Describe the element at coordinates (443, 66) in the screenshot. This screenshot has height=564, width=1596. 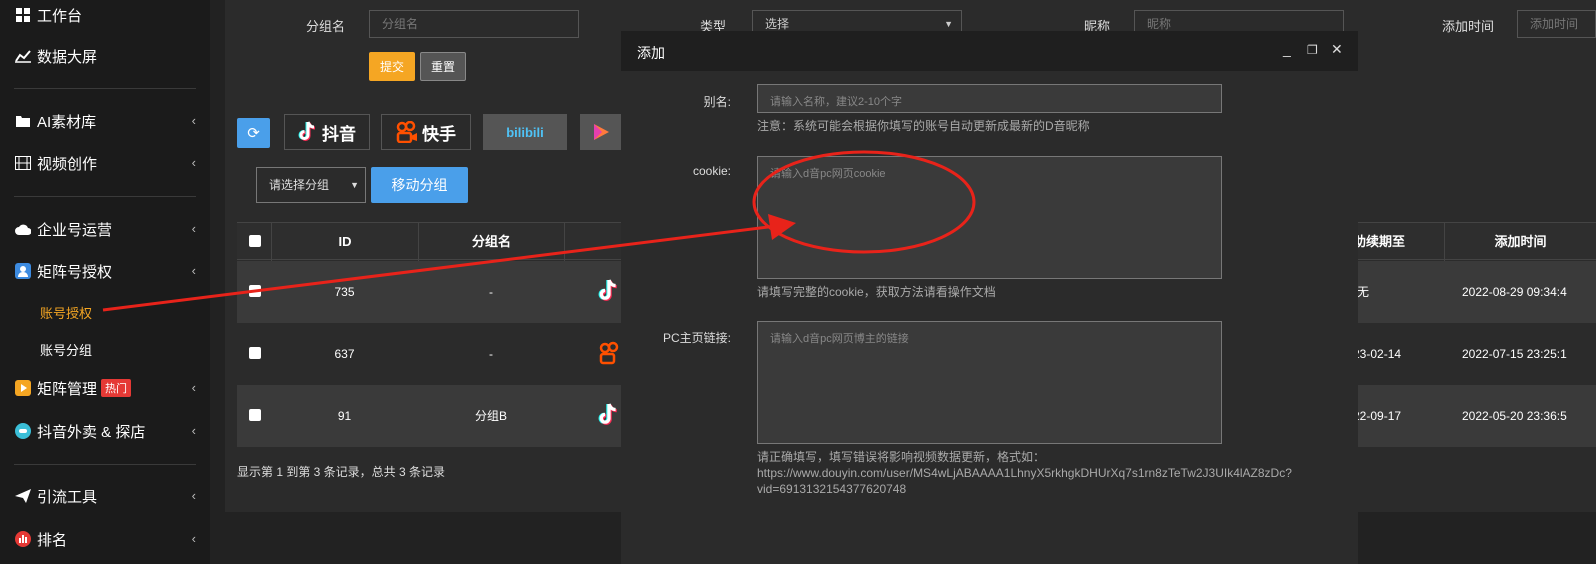
I see `reset-button: 重置` at that location.